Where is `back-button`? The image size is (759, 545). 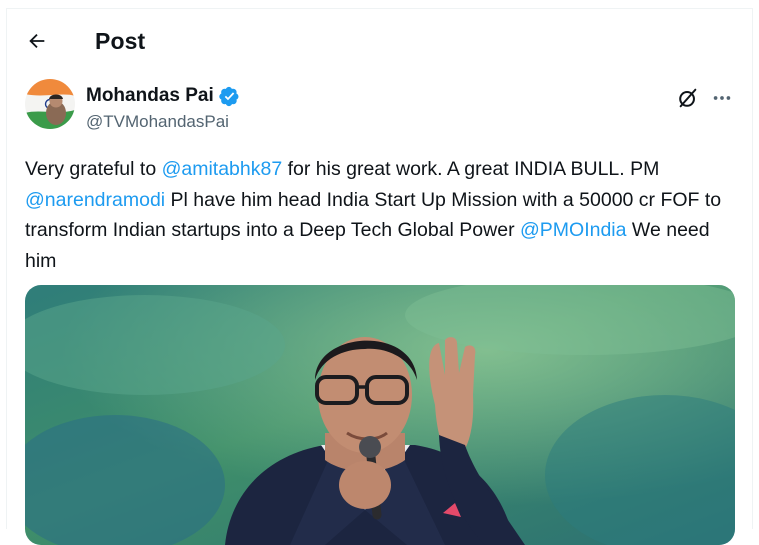 back-button is located at coordinates (37, 41).